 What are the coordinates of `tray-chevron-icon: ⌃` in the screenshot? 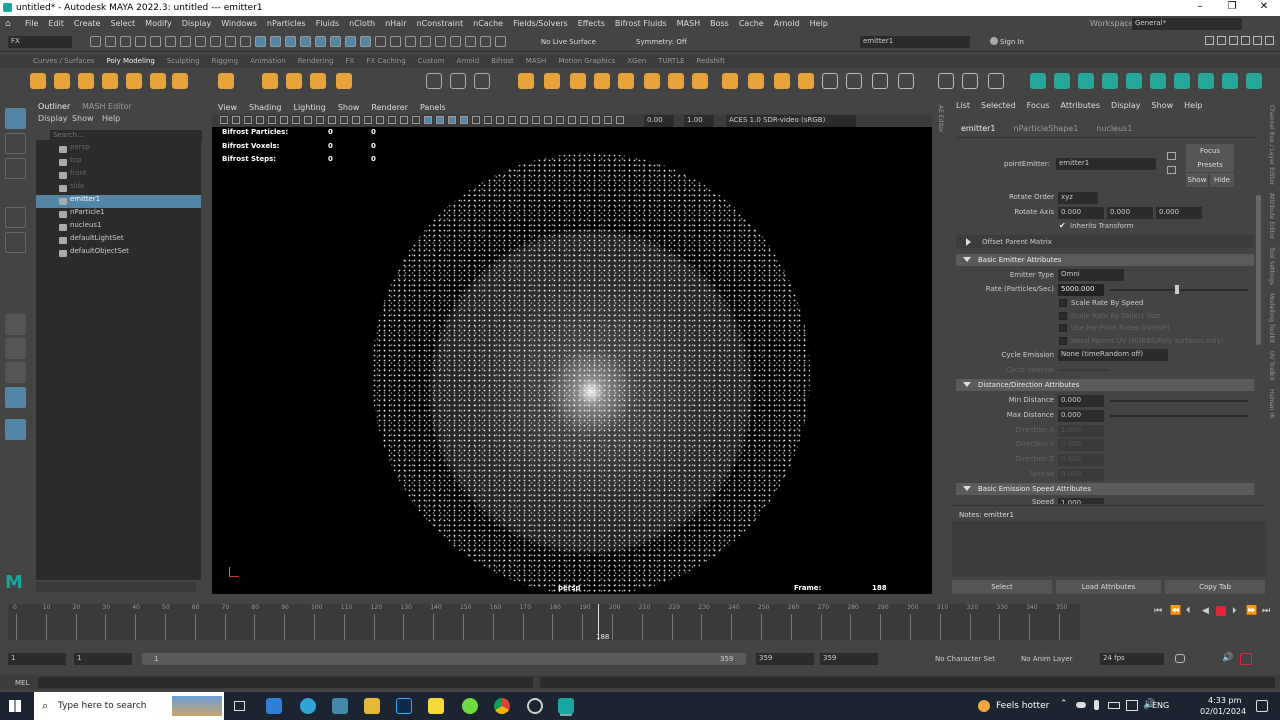 It's located at (1064, 704).